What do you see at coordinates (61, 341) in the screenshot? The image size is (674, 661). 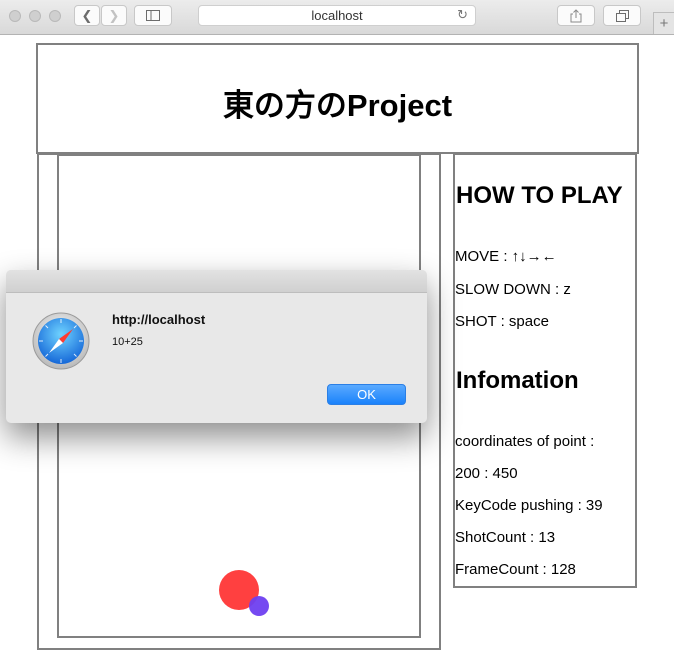 I see `safari-compass-icon` at bounding box center [61, 341].